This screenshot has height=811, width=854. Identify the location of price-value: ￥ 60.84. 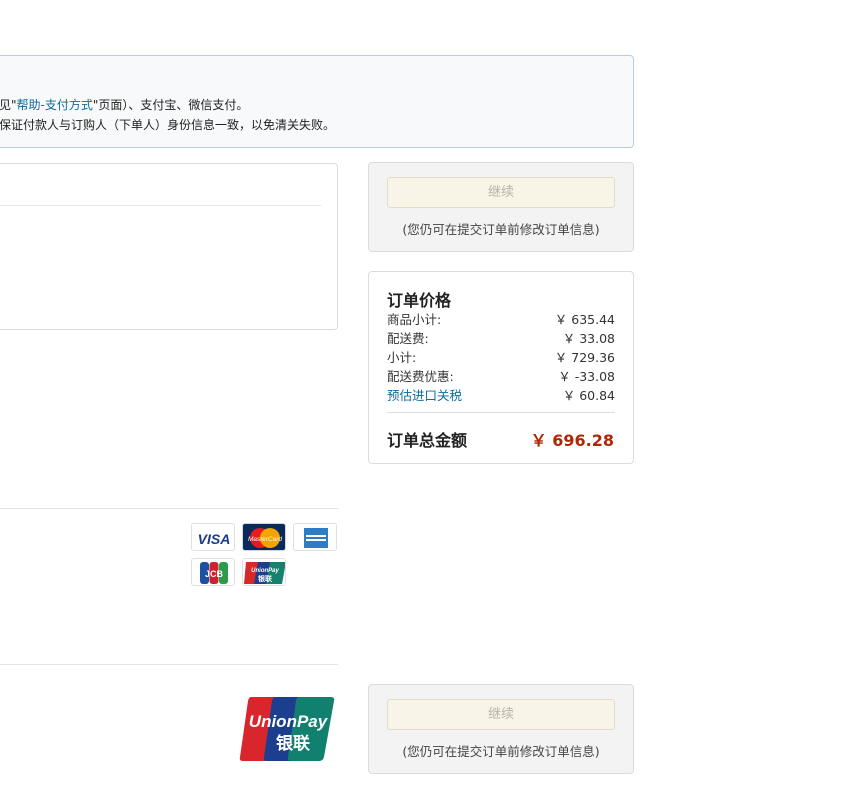
(588, 395).